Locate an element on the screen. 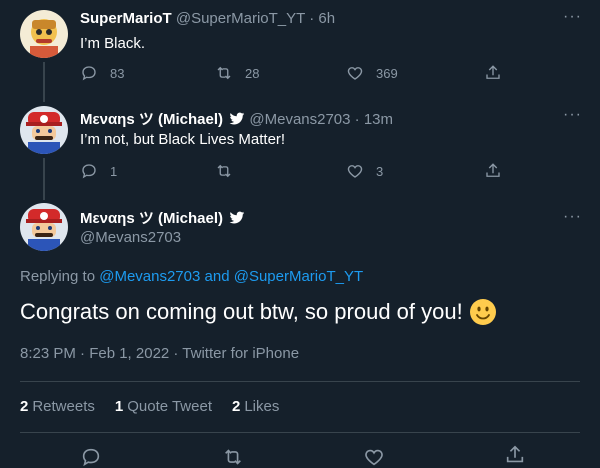 The image size is (600, 468). display-name: SuperMarioT is located at coordinates (126, 18).